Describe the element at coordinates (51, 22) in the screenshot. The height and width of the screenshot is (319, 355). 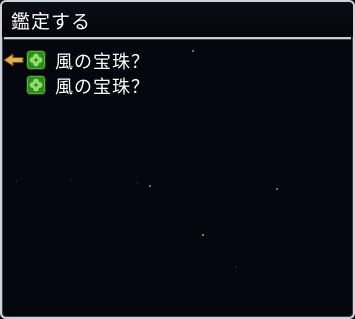
I see `window-title: 鑑定する` at that location.